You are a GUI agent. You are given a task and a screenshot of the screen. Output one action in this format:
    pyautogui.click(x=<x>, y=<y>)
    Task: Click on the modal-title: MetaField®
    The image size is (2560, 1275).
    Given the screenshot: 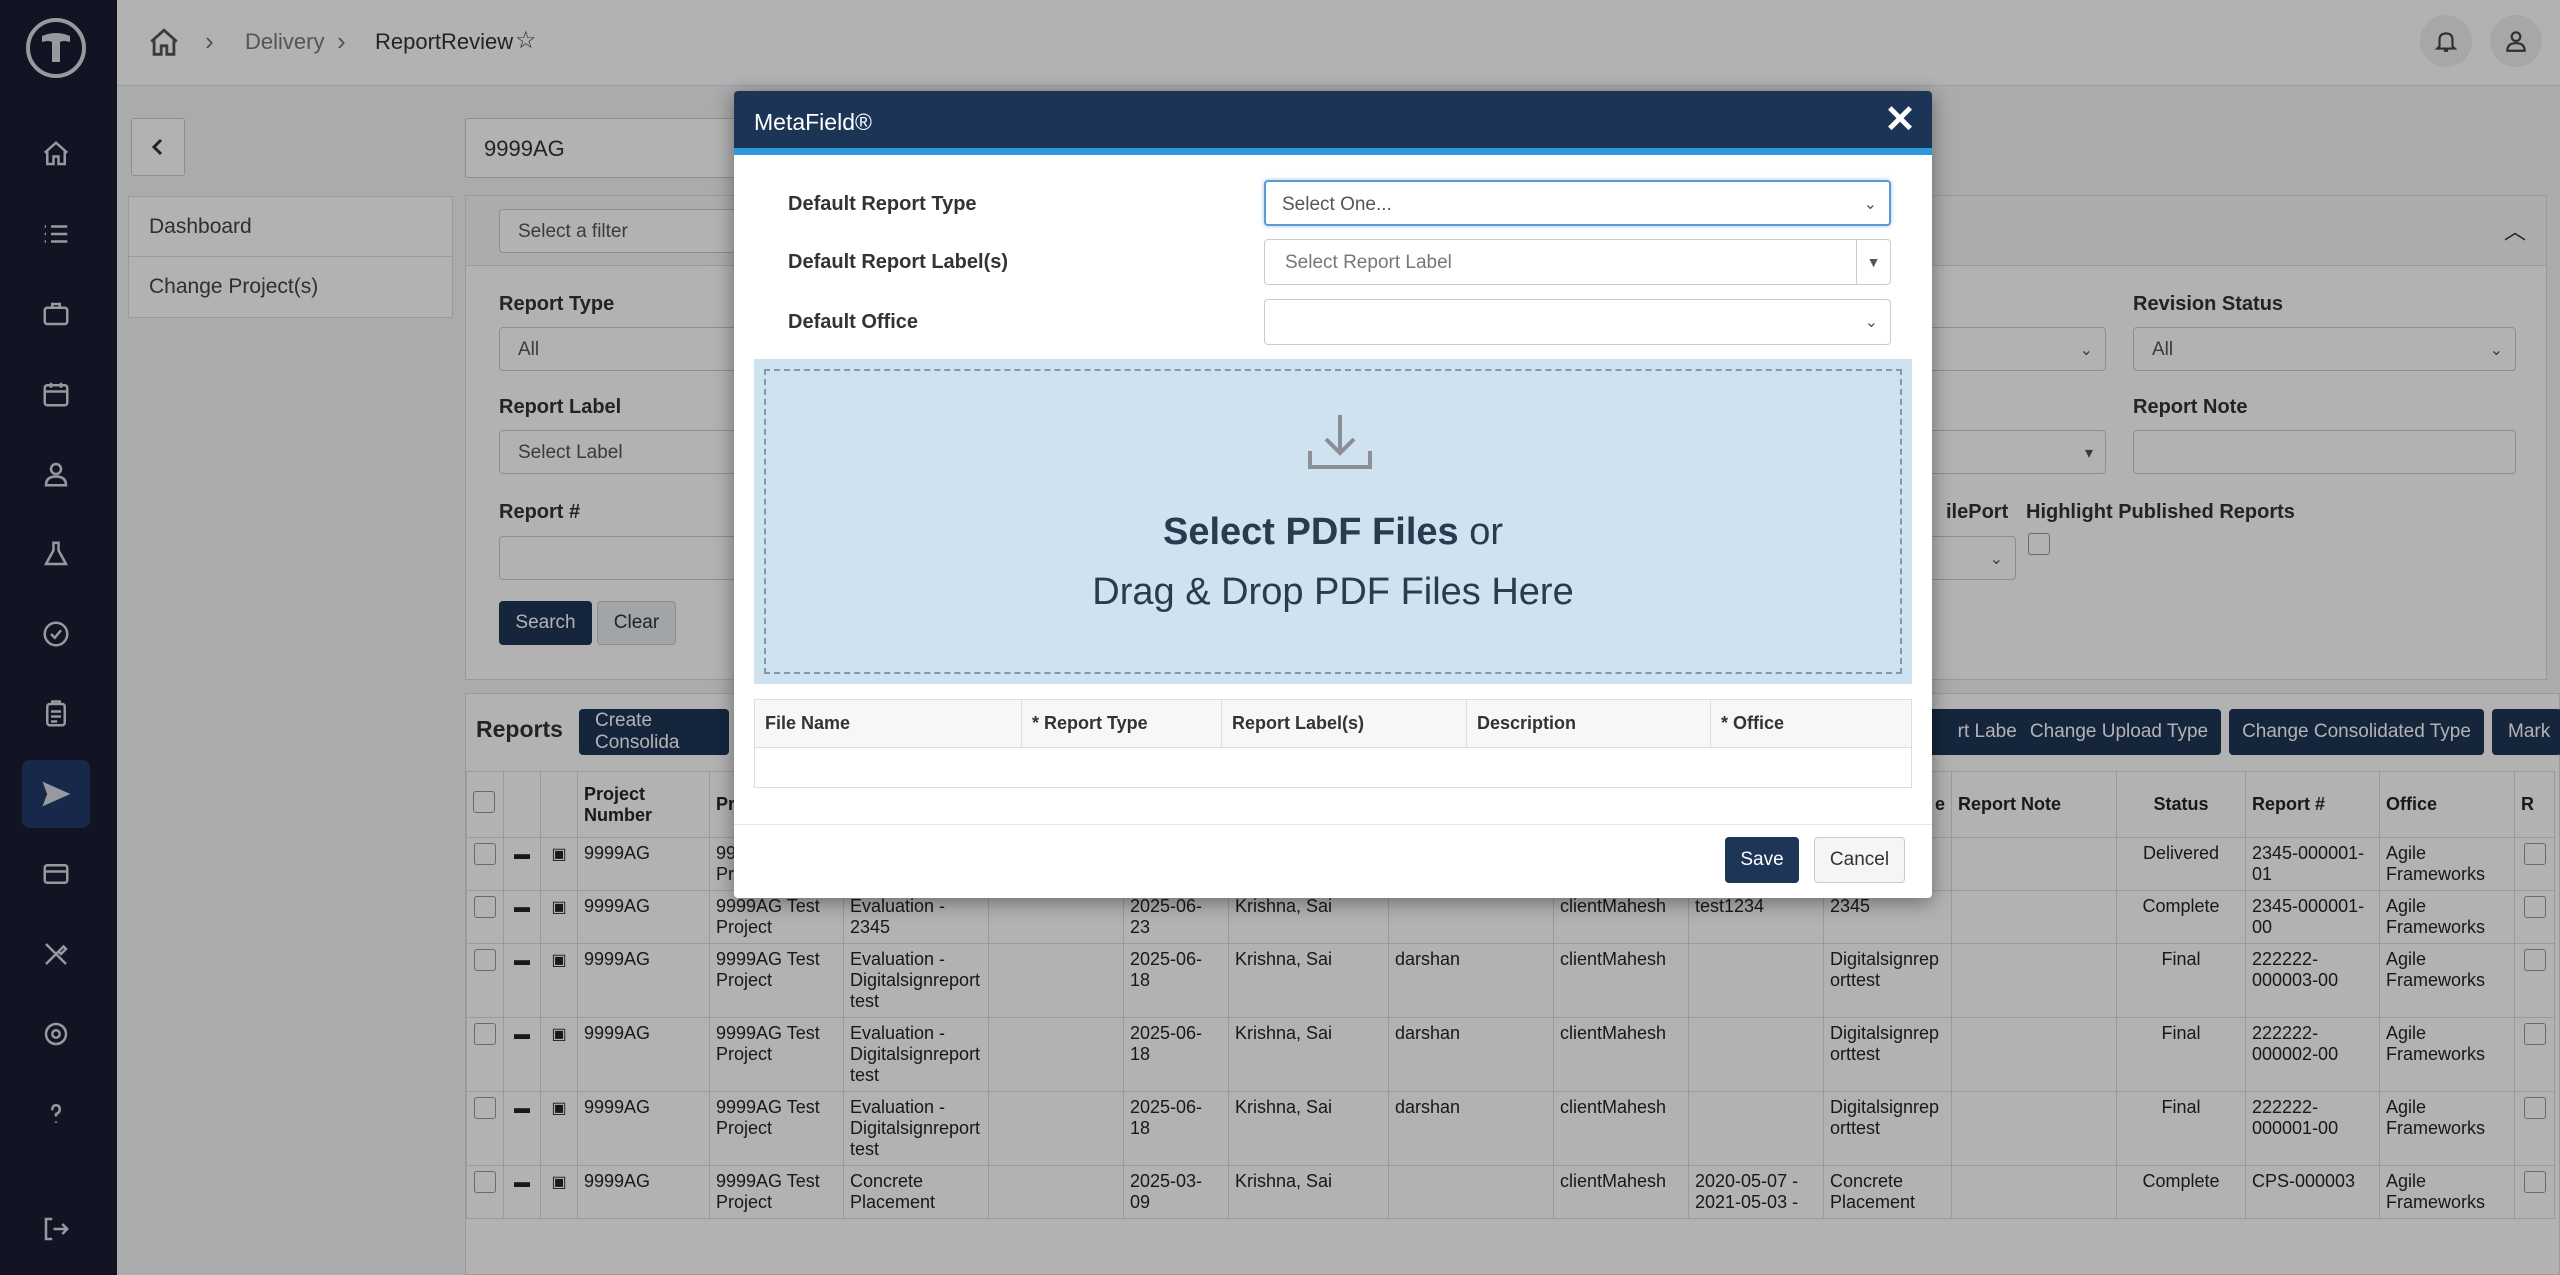 What is the action you would take?
    pyautogui.click(x=813, y=122)
    